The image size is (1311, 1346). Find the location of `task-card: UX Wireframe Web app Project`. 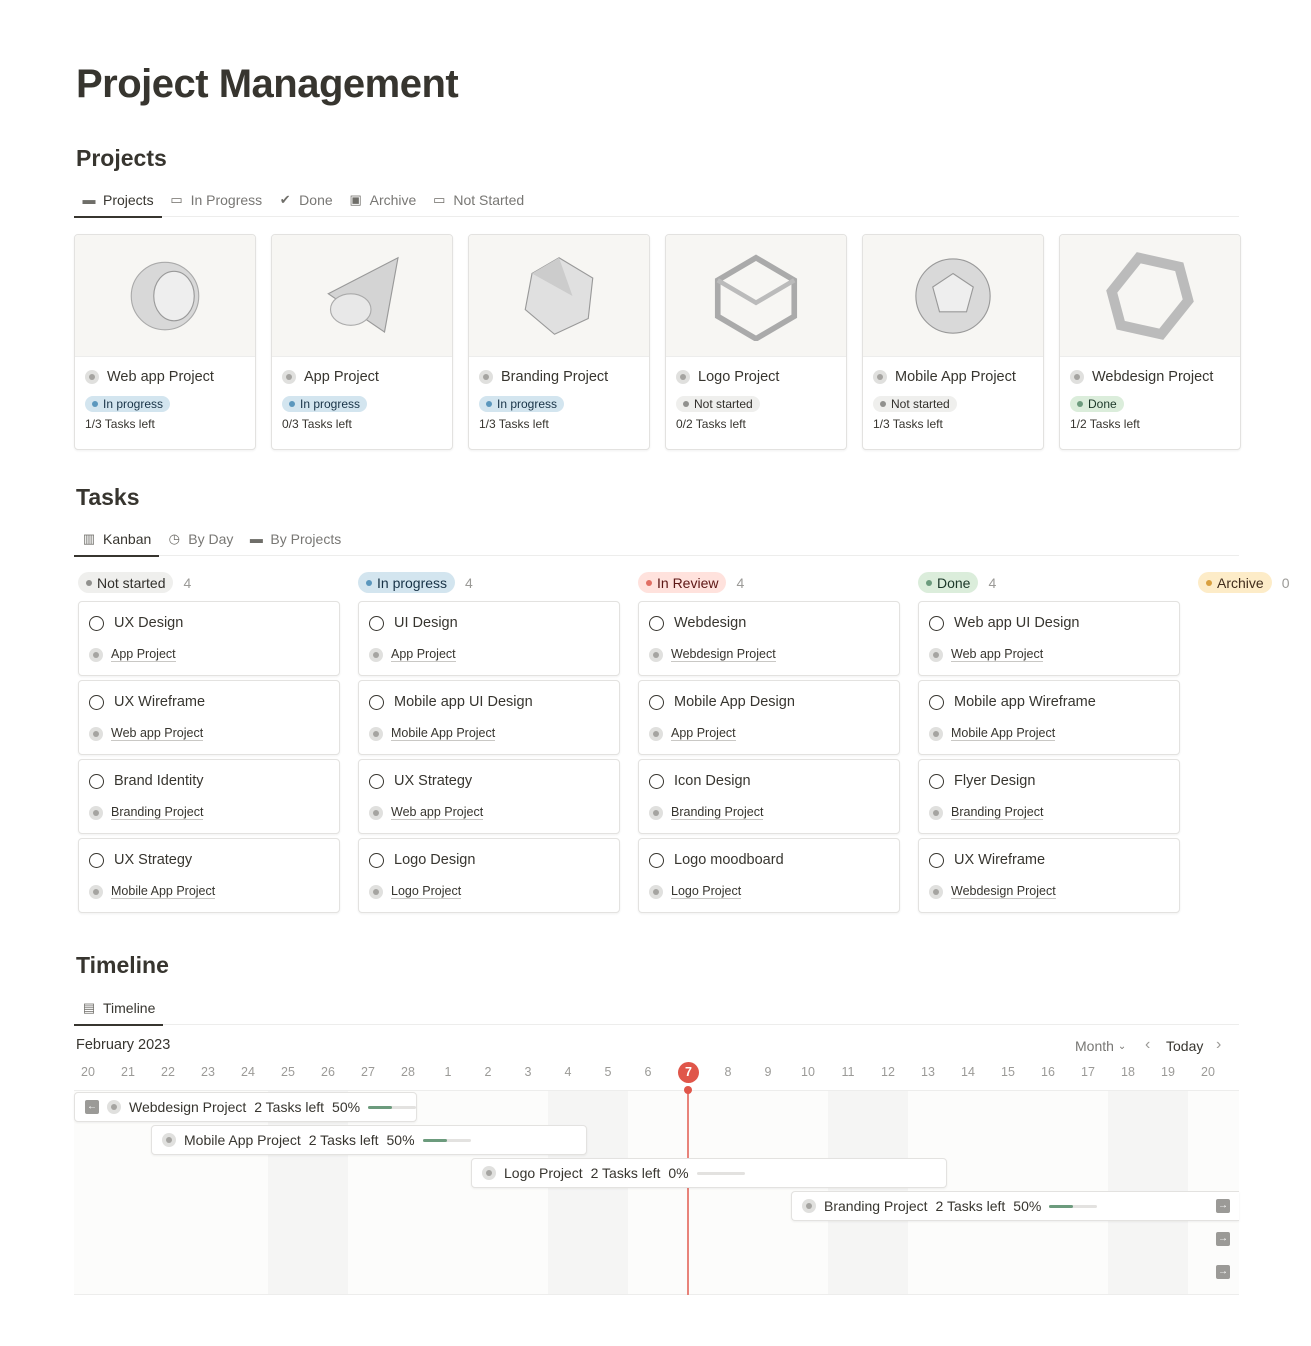

task-card: UX Wireframe Web app Project is located at coordinates (209, 717).